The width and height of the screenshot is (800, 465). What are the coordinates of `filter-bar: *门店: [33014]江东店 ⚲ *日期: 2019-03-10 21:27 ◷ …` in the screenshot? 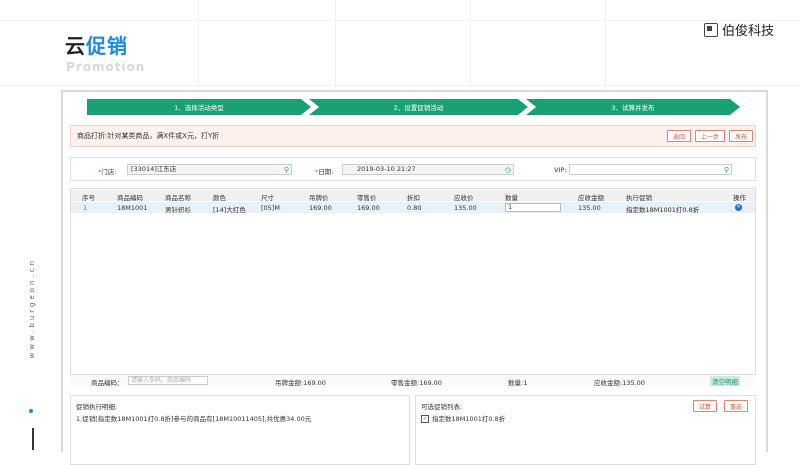 It's located at (413, 169).